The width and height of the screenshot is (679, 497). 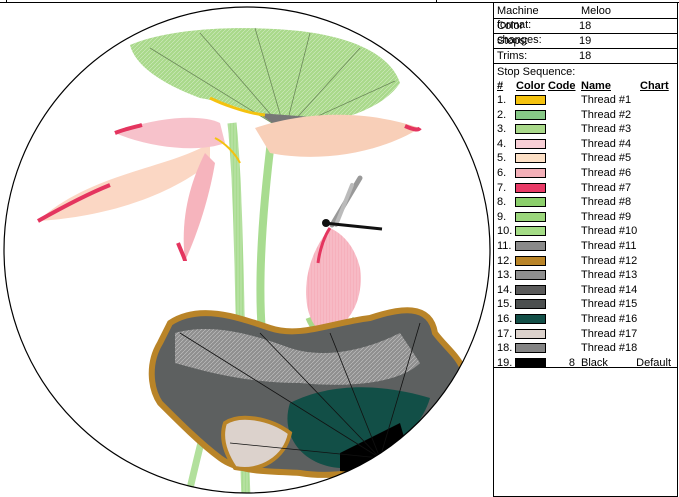 What do you see at coordinates (609, 289) in the screenshot?
I see `thread-name: Thread #14` at bounding box center [609, 289].